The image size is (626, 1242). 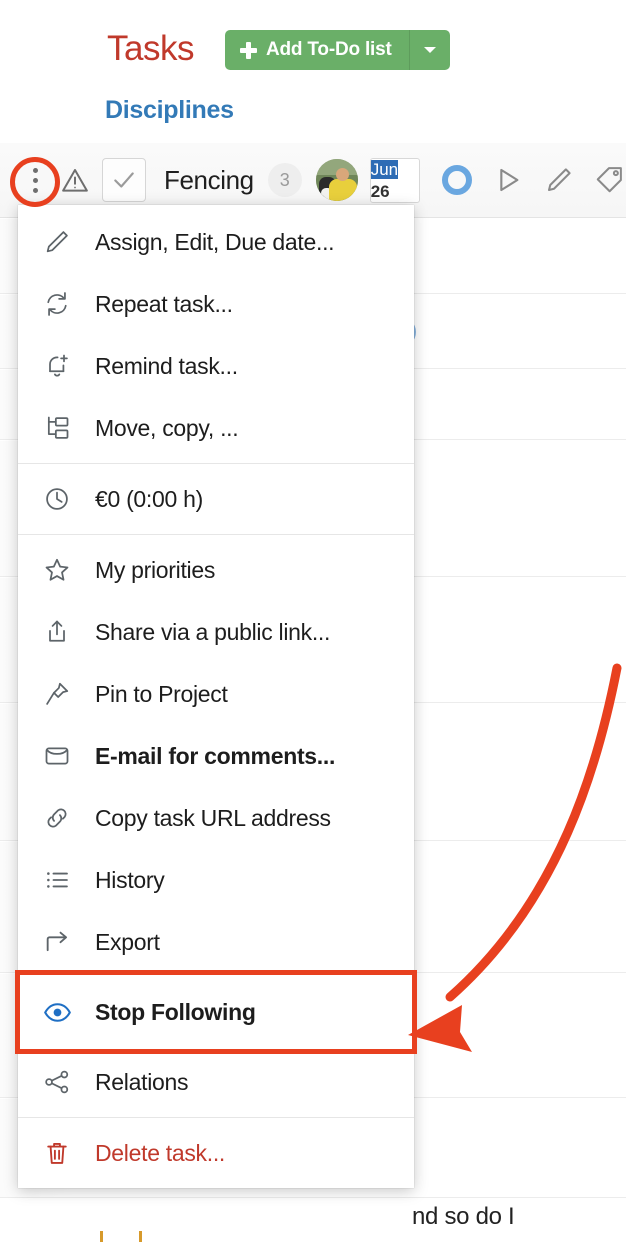 What do you see at coordinates (456, 180) in the screenshot?
I see `blue-circle-icon` at bounding box center [456, 180].